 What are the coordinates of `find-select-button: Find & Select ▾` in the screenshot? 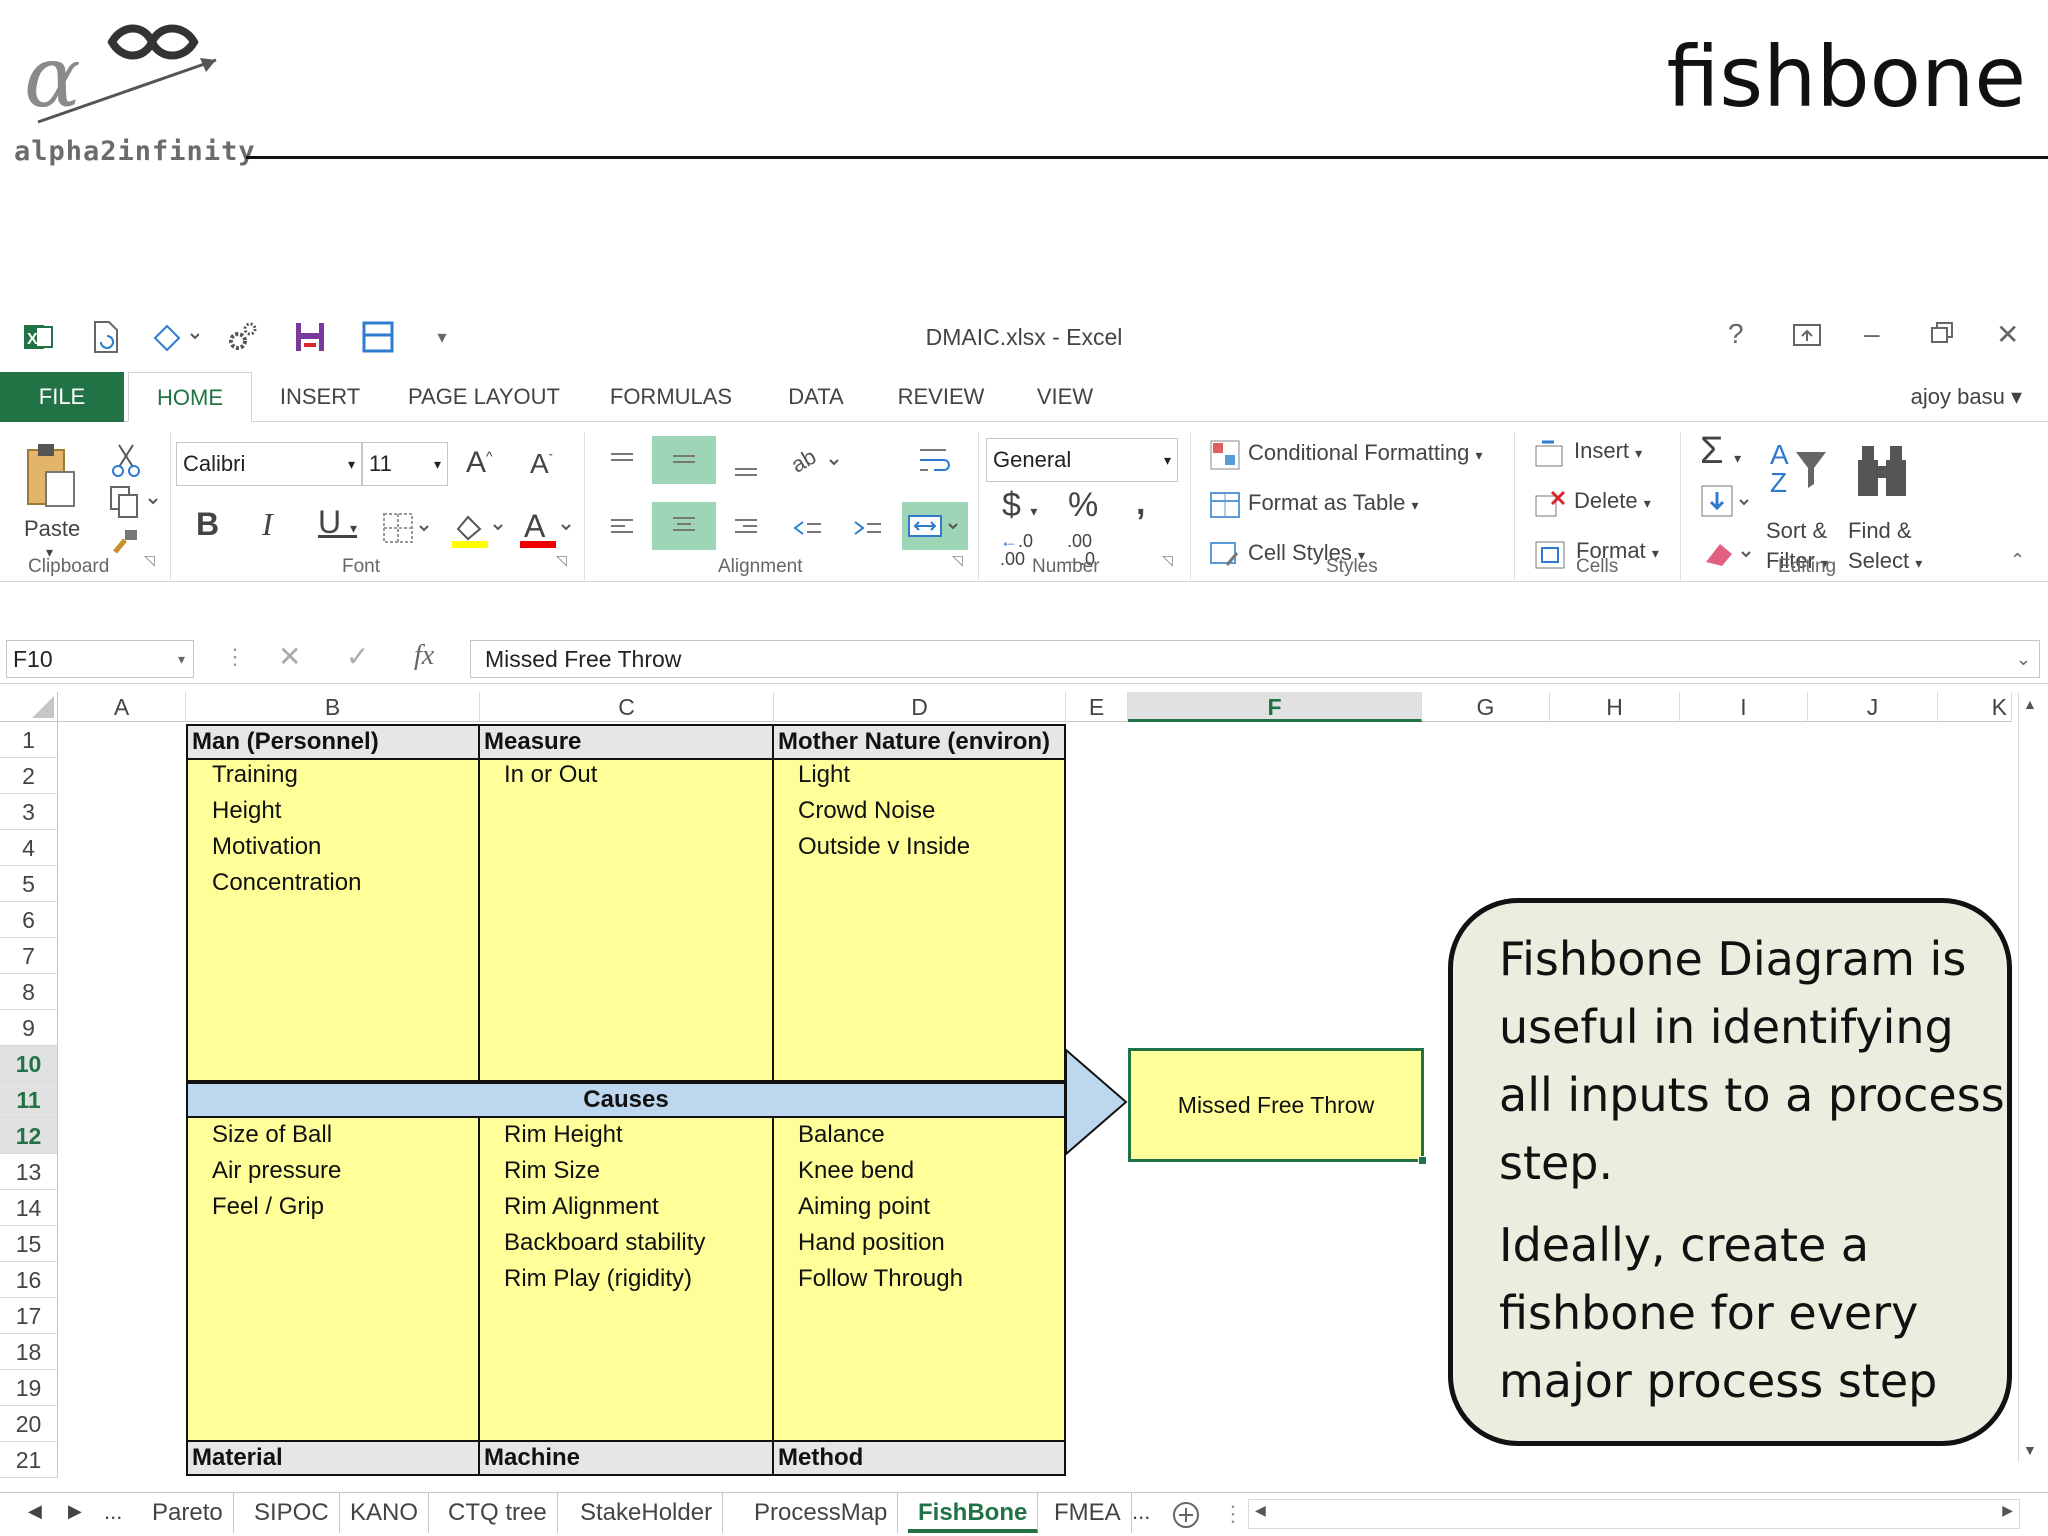 It's located at (1885, 547).